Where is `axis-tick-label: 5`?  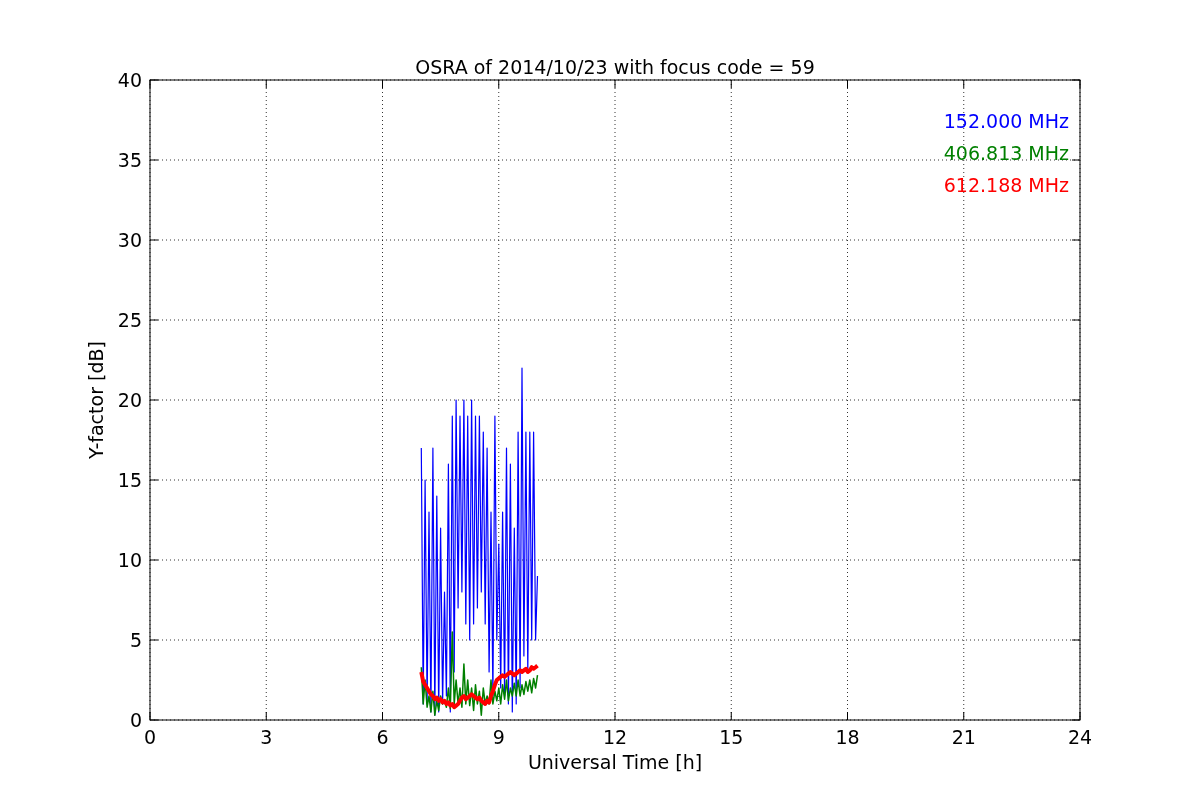
axis-tick-label: 5 is located at coordinates (135, 640).